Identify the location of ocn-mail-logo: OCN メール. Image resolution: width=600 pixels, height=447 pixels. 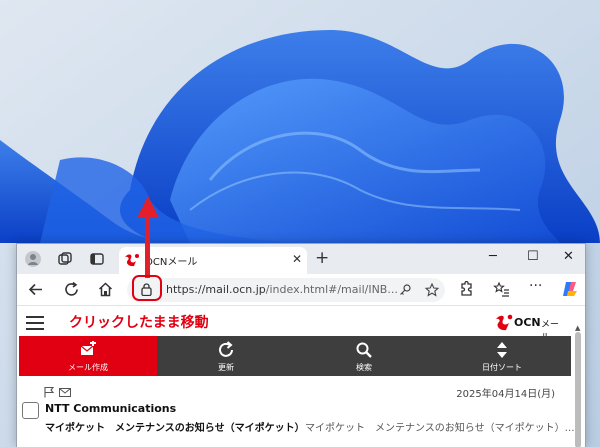
(531, 328).